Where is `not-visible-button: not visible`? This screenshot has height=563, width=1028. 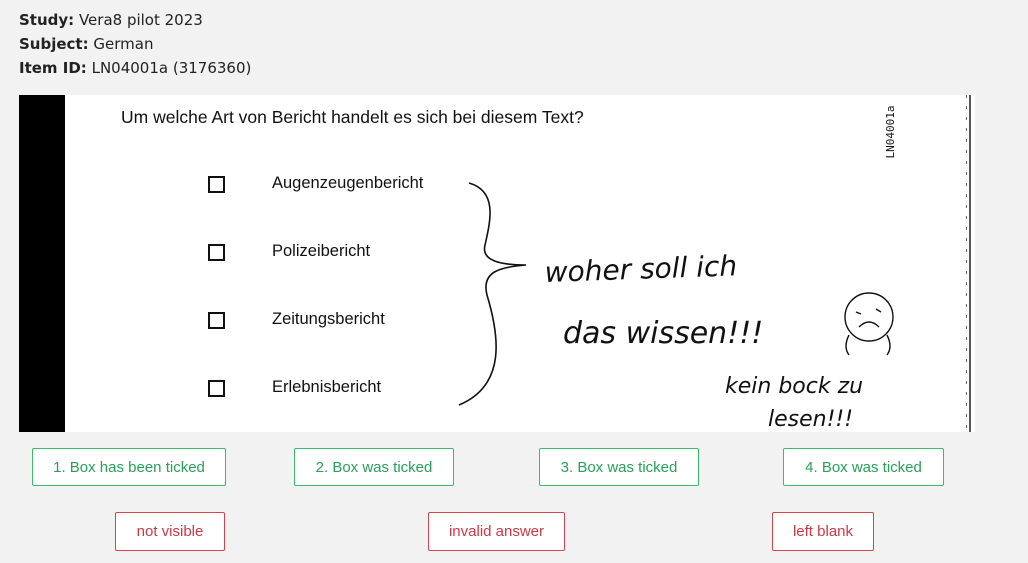 not-visible-button: not visible is located at coordinates (170, 531).